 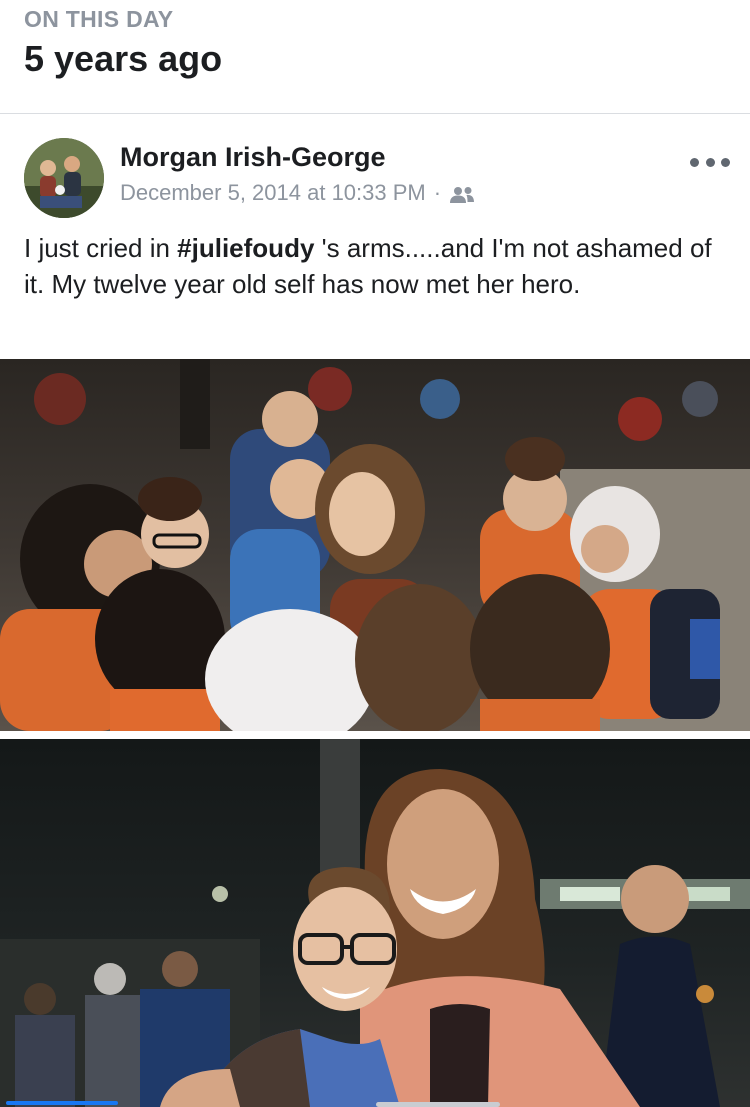 I want to click on memories-header: ON THIS DAY 5 years ago, so click(x=375, y=57).